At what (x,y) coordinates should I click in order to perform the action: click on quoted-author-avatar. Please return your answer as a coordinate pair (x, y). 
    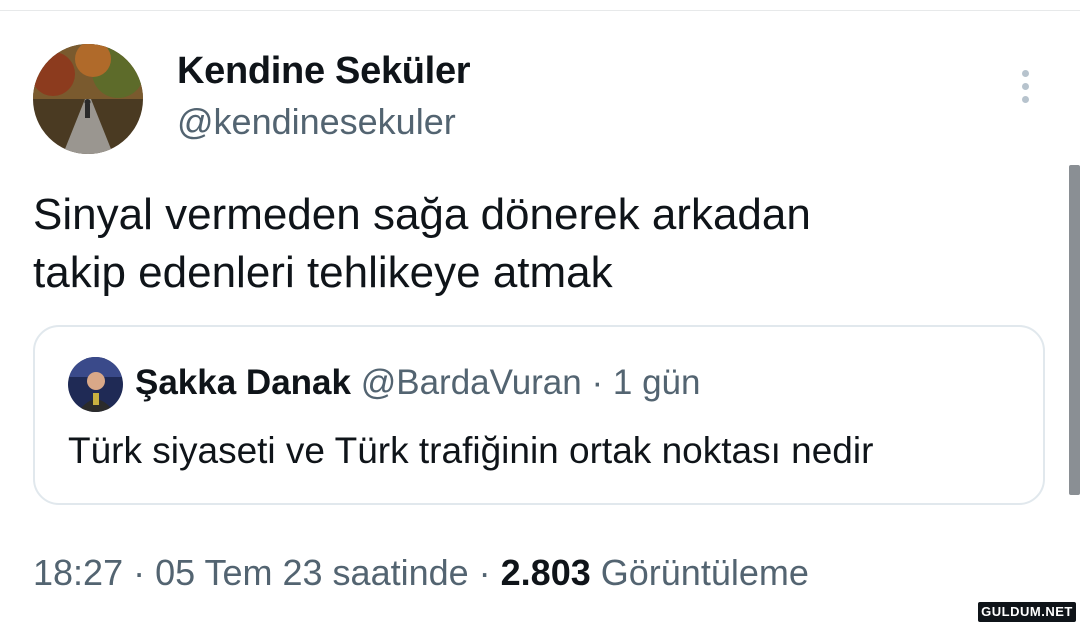
    Looking at the image, I should click on (95, 384).